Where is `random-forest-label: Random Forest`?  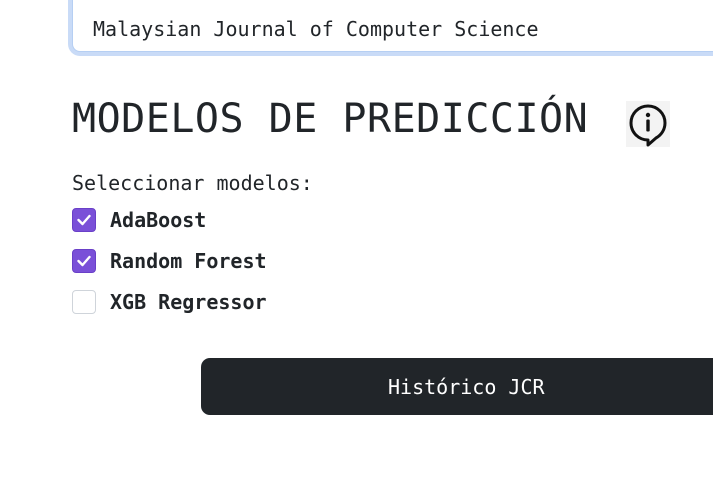
random-forest-label: Random Forest is located at coordinates (188, 261).